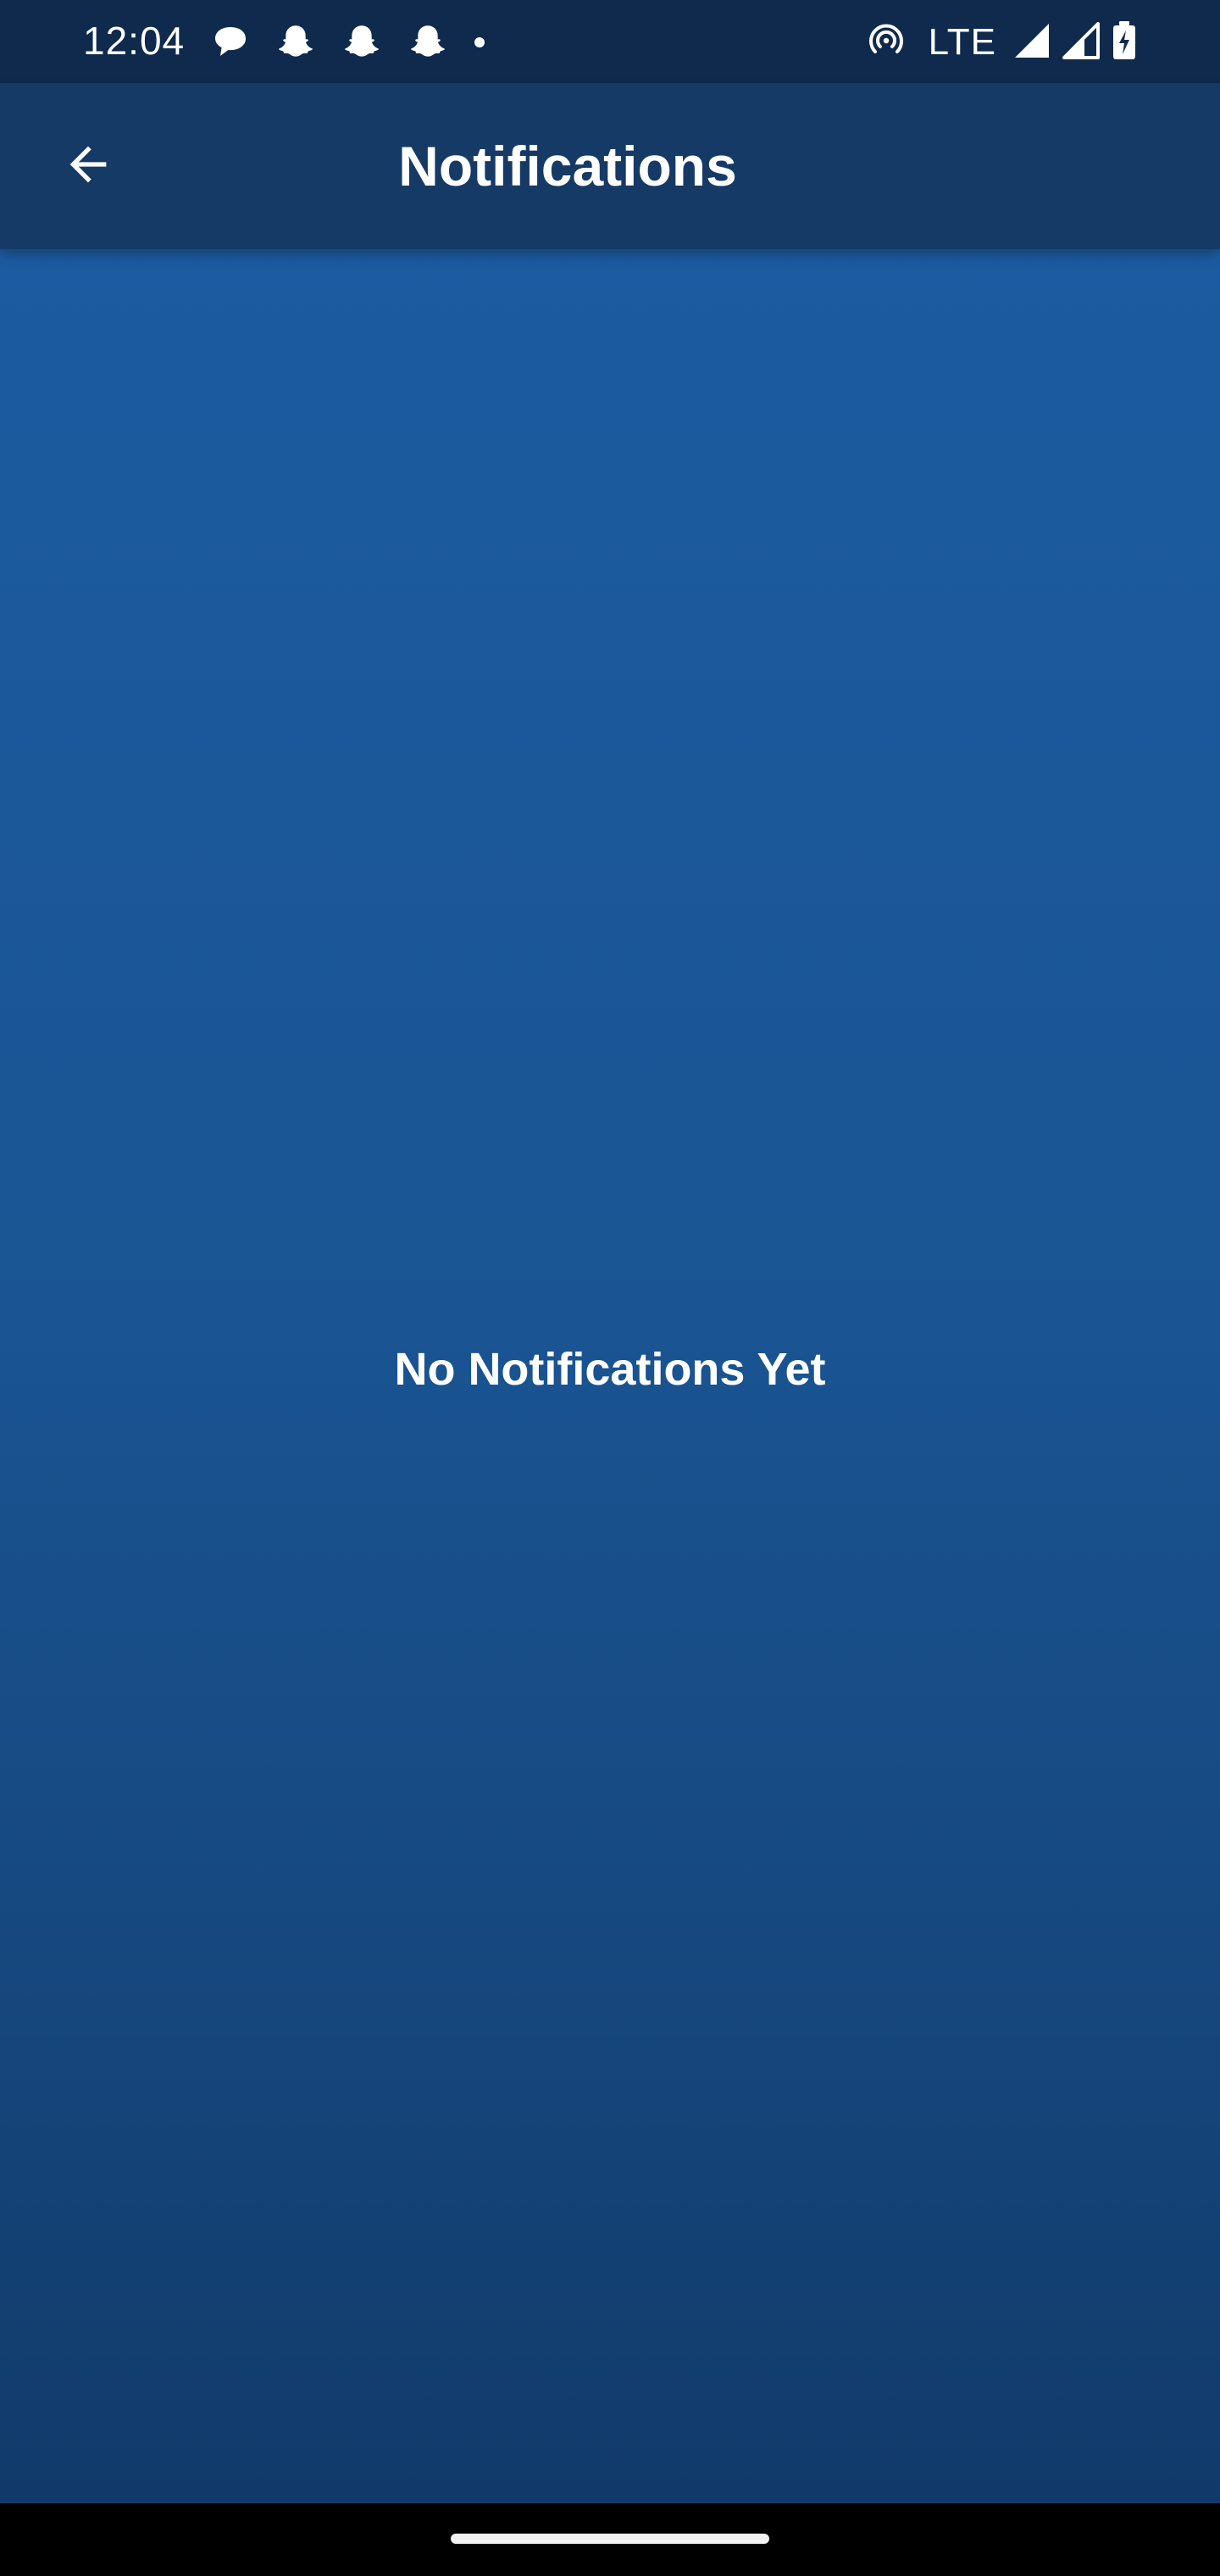 The width and height of the screenshot is (1220, 2576). I want to click on app-bar: Notifications, so click(610, 166).